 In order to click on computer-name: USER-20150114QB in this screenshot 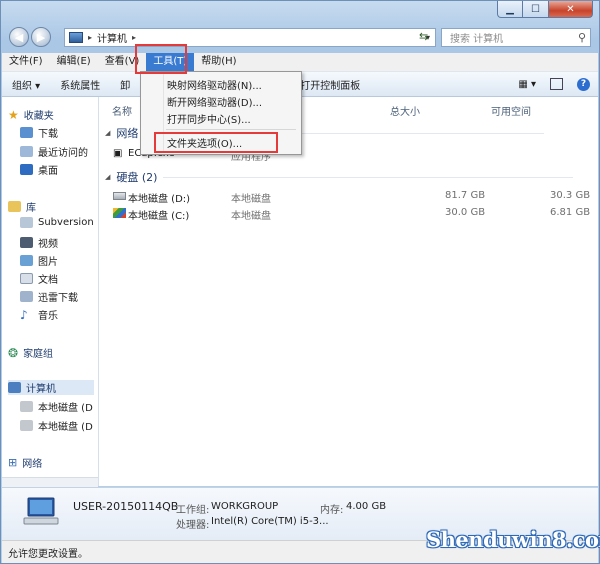, I will do `click(126, 506)`.